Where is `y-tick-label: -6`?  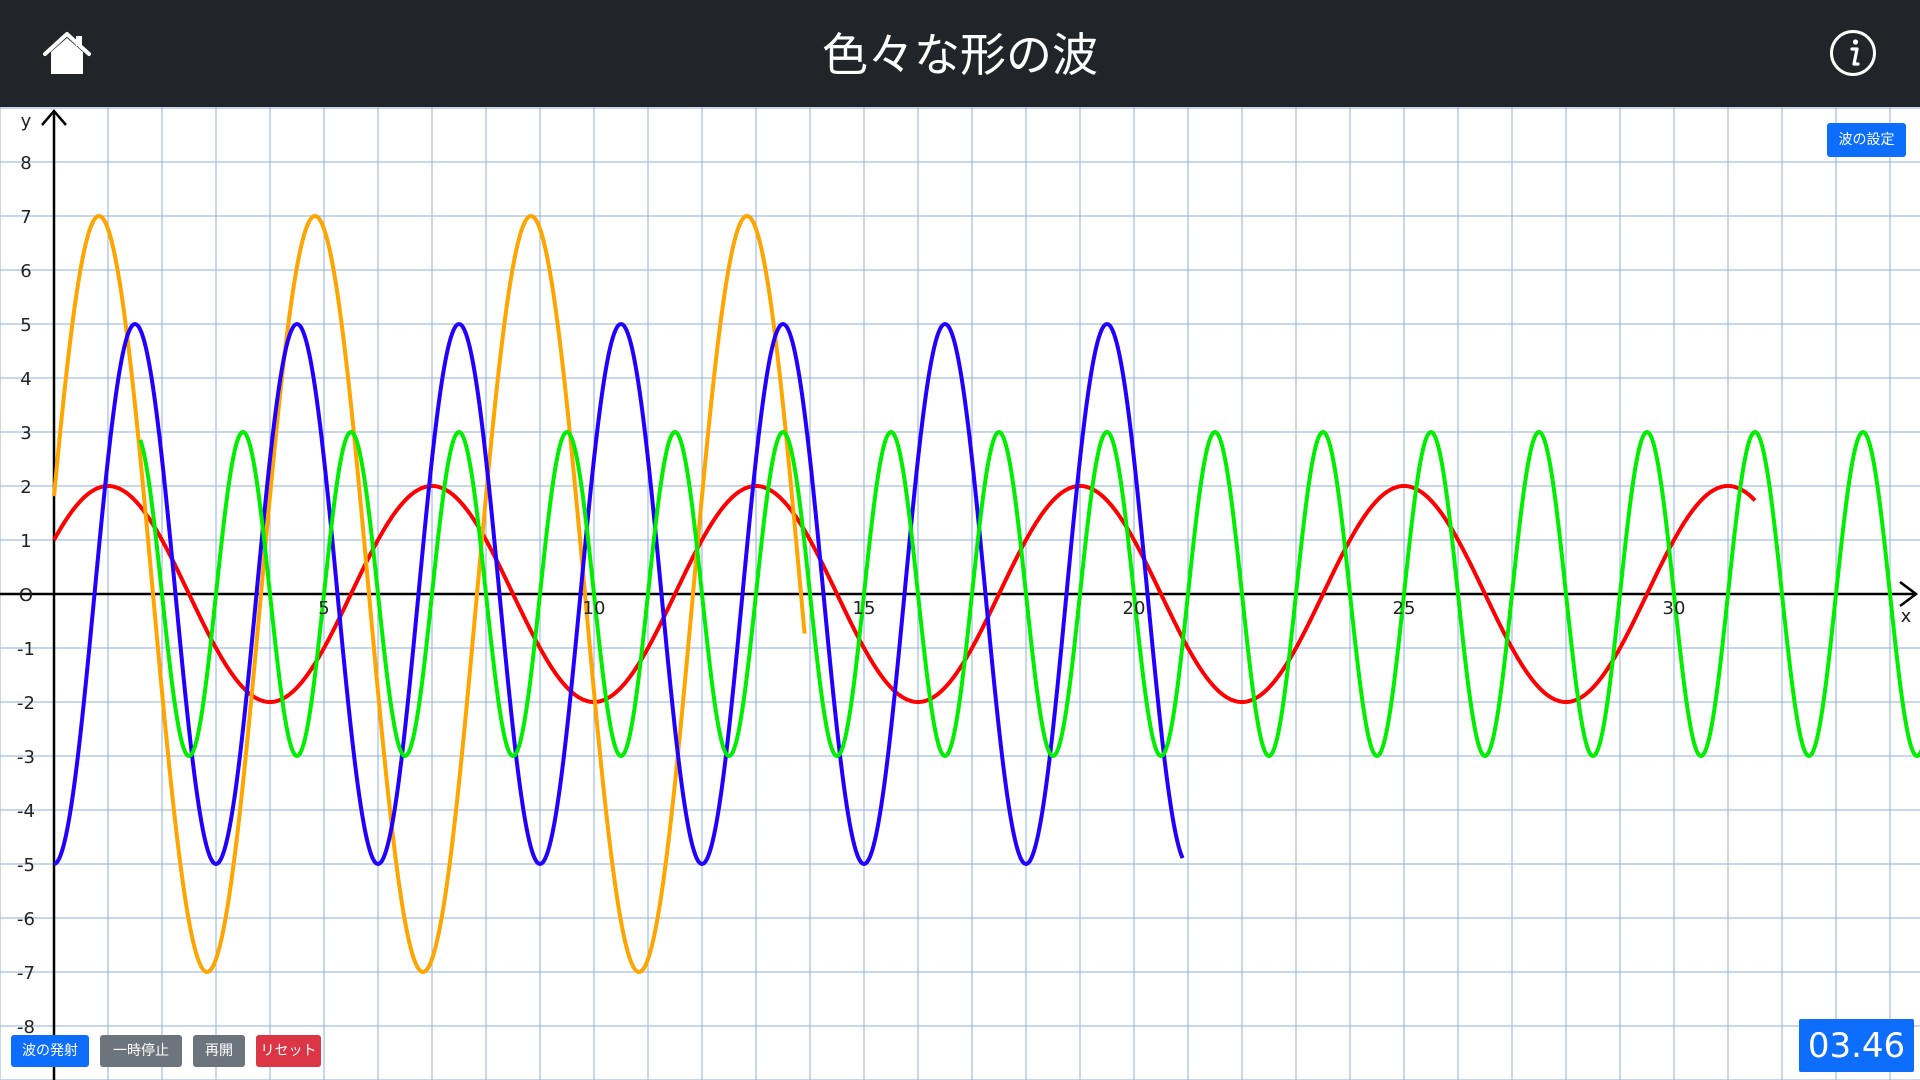
y-tick-label: -6 is located at coordinates (26, 919).